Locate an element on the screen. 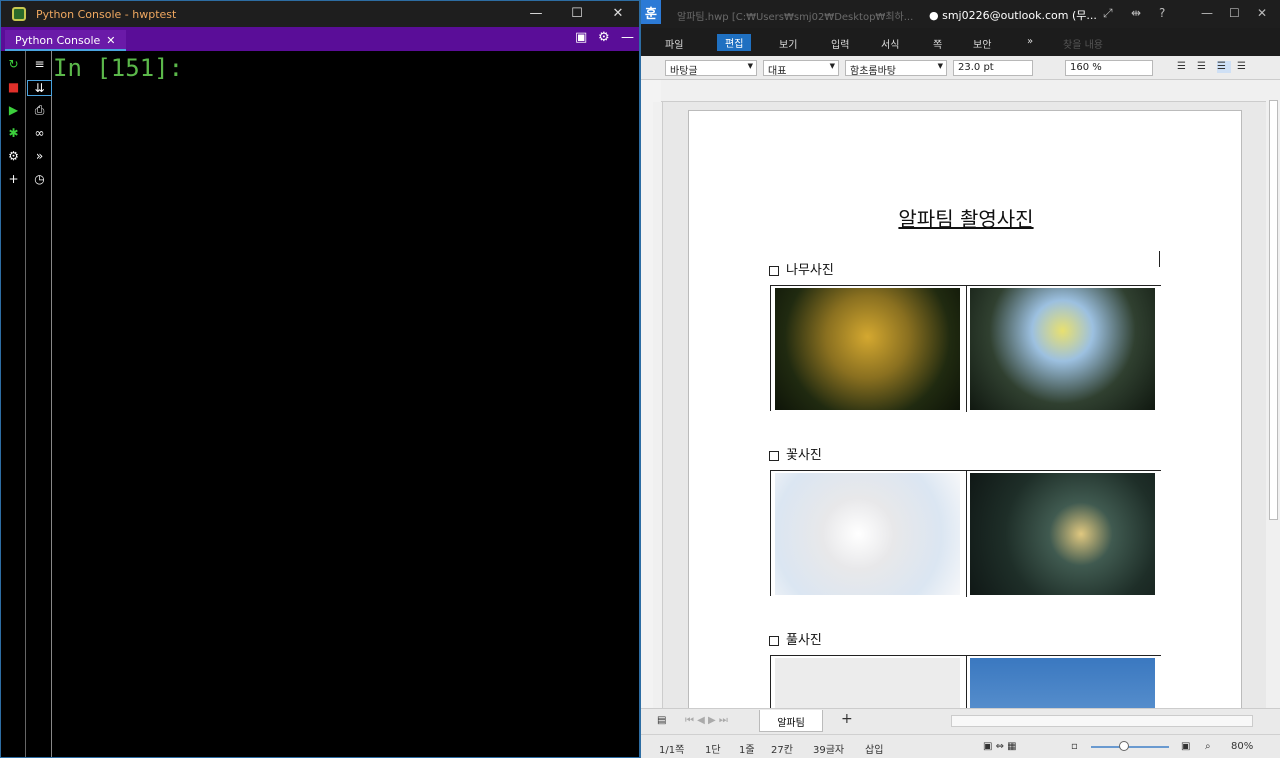  vertical-scrollbar is located at coordinates (1273, 394).